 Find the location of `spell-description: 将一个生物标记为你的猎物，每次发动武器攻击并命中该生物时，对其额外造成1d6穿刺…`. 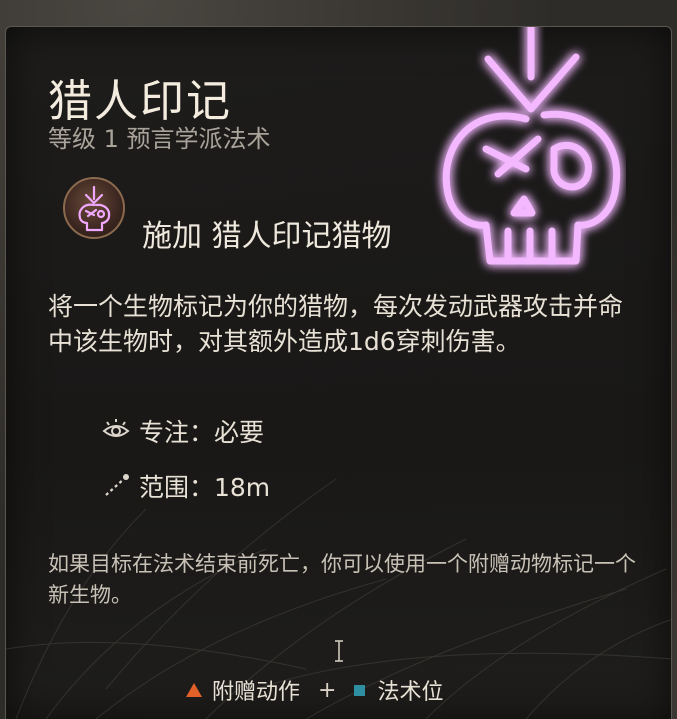

spell-description: 将一个生物标记为你的猎物，每次发动武器攻击并命中该生物时，对其额外造成1d6穿刺… is located at coordinates (336, 324).